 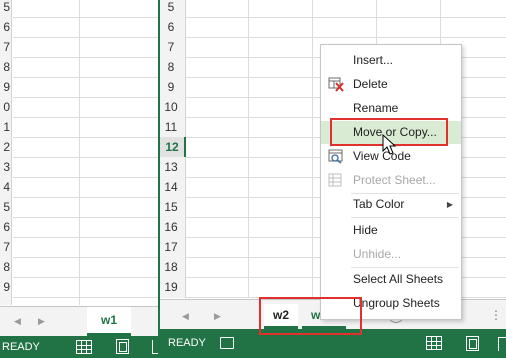 I want to click on row-number: 11, so click(x=171, y=127).